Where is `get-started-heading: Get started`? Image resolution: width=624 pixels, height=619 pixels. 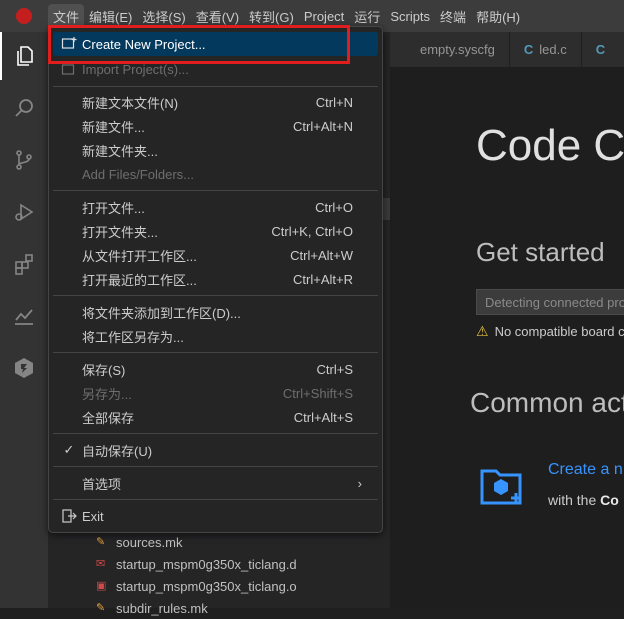
get-started-heading: Get started is located at coordinates (540, 252).